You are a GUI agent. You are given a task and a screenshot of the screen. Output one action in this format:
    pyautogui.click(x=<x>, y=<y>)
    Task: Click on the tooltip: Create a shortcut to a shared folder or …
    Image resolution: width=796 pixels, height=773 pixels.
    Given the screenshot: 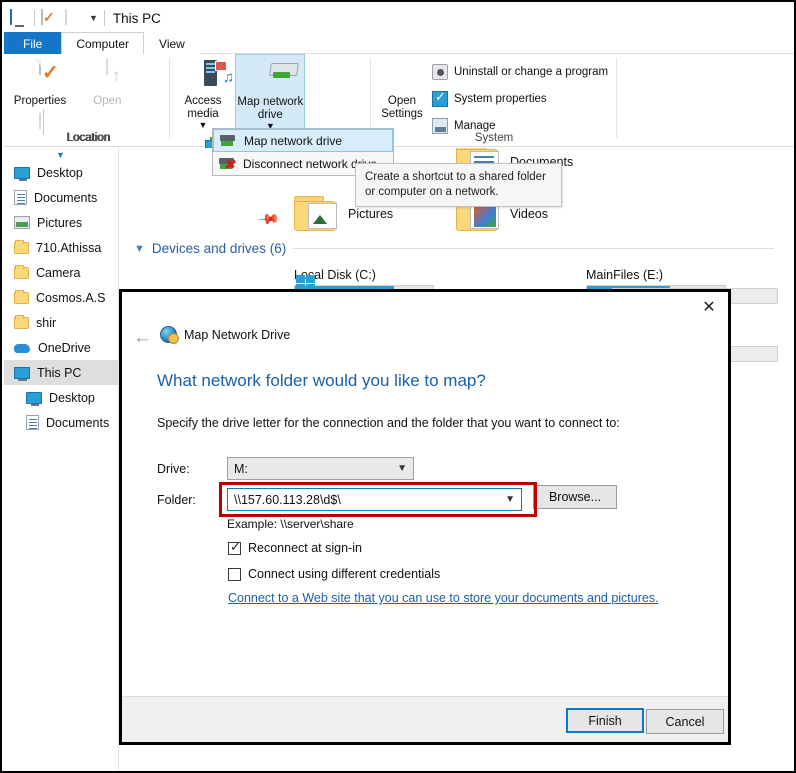 What is the action you would take?
    pyautogui.click(x=458, y=185)
    